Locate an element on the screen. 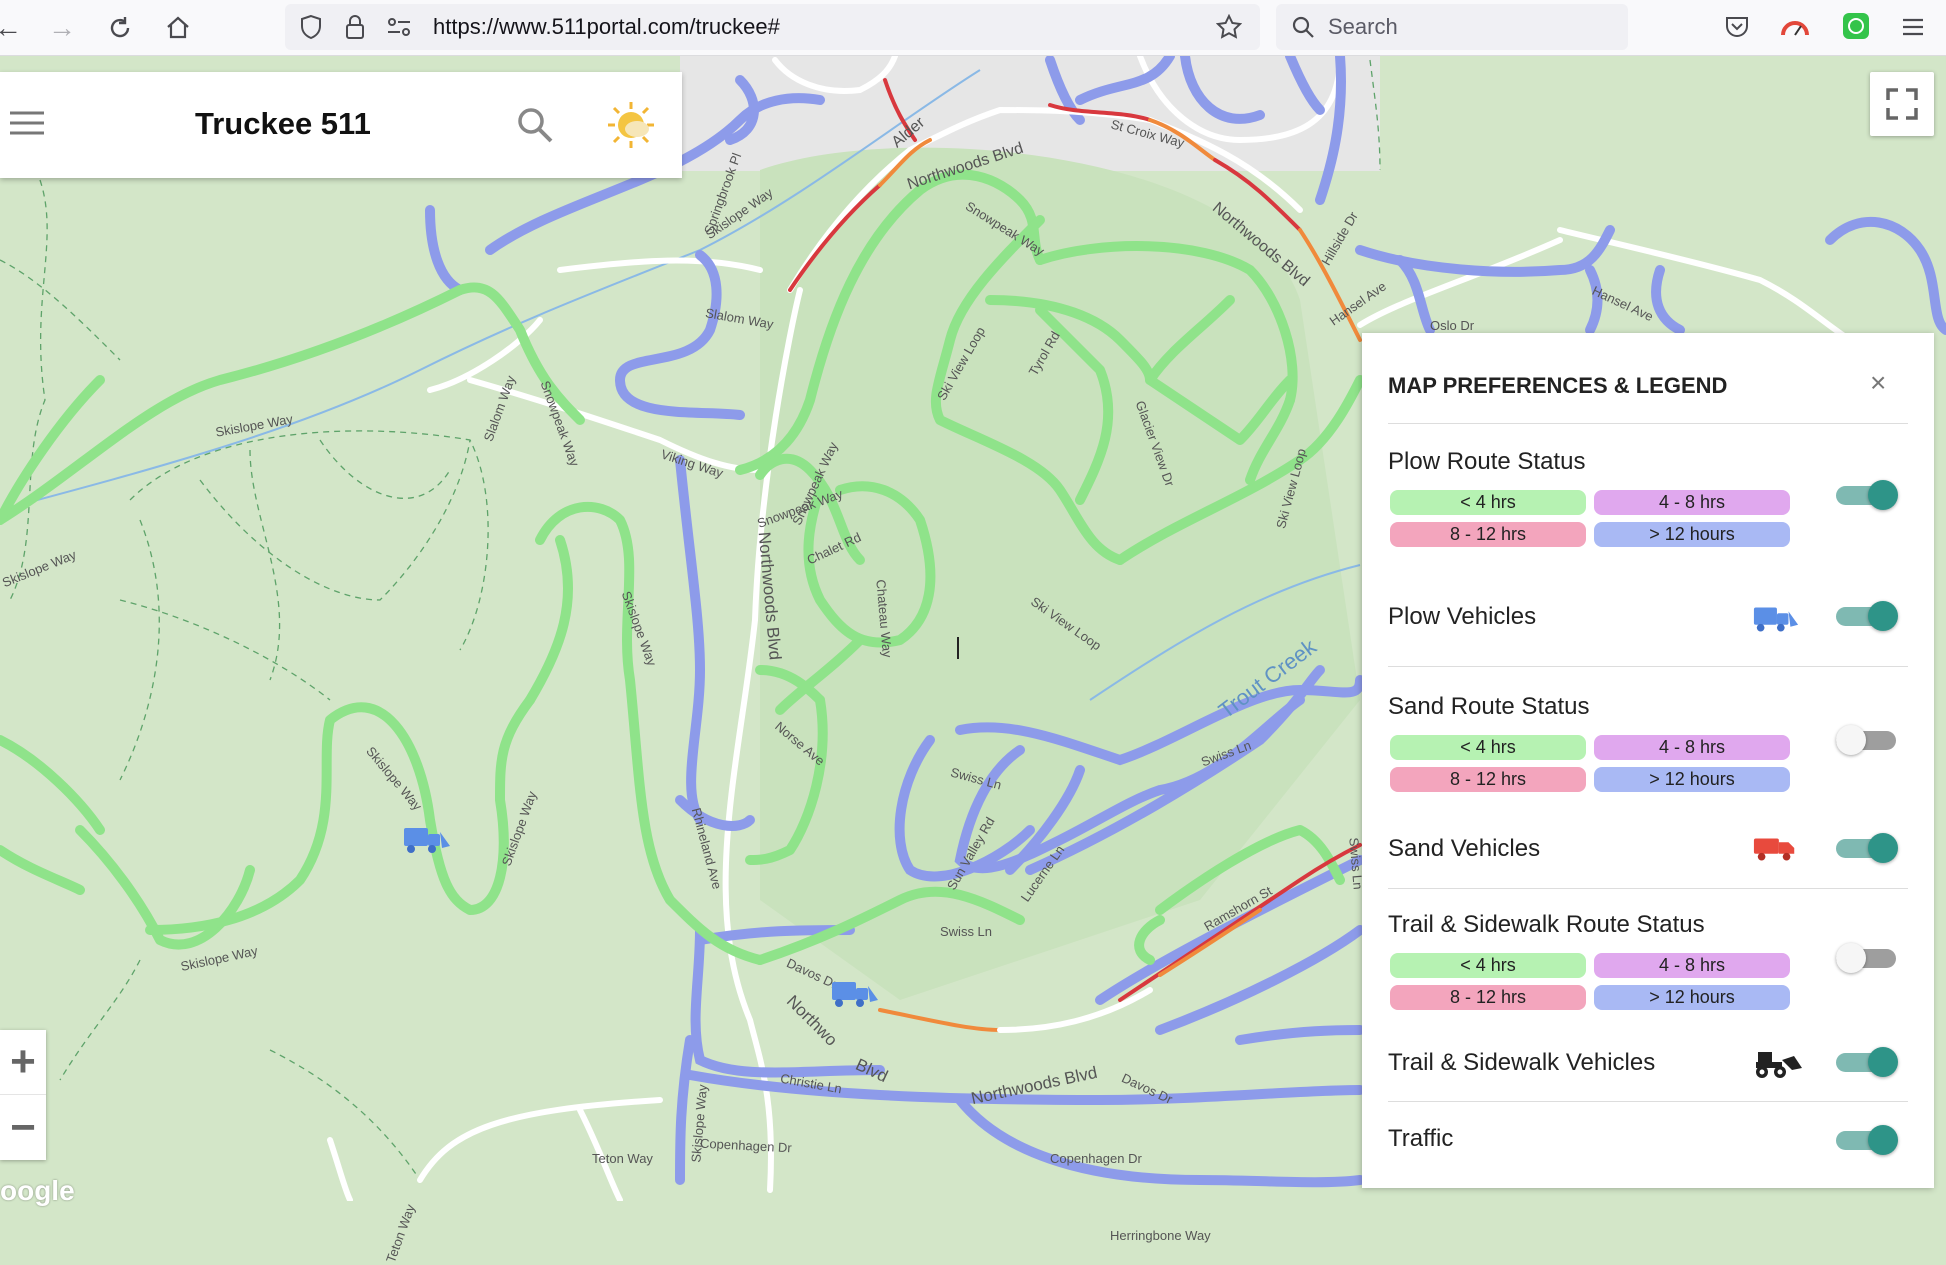 The width and height of the screenshot is (1946, 1265). close-icon: × is located at coordinates (1878, 383).